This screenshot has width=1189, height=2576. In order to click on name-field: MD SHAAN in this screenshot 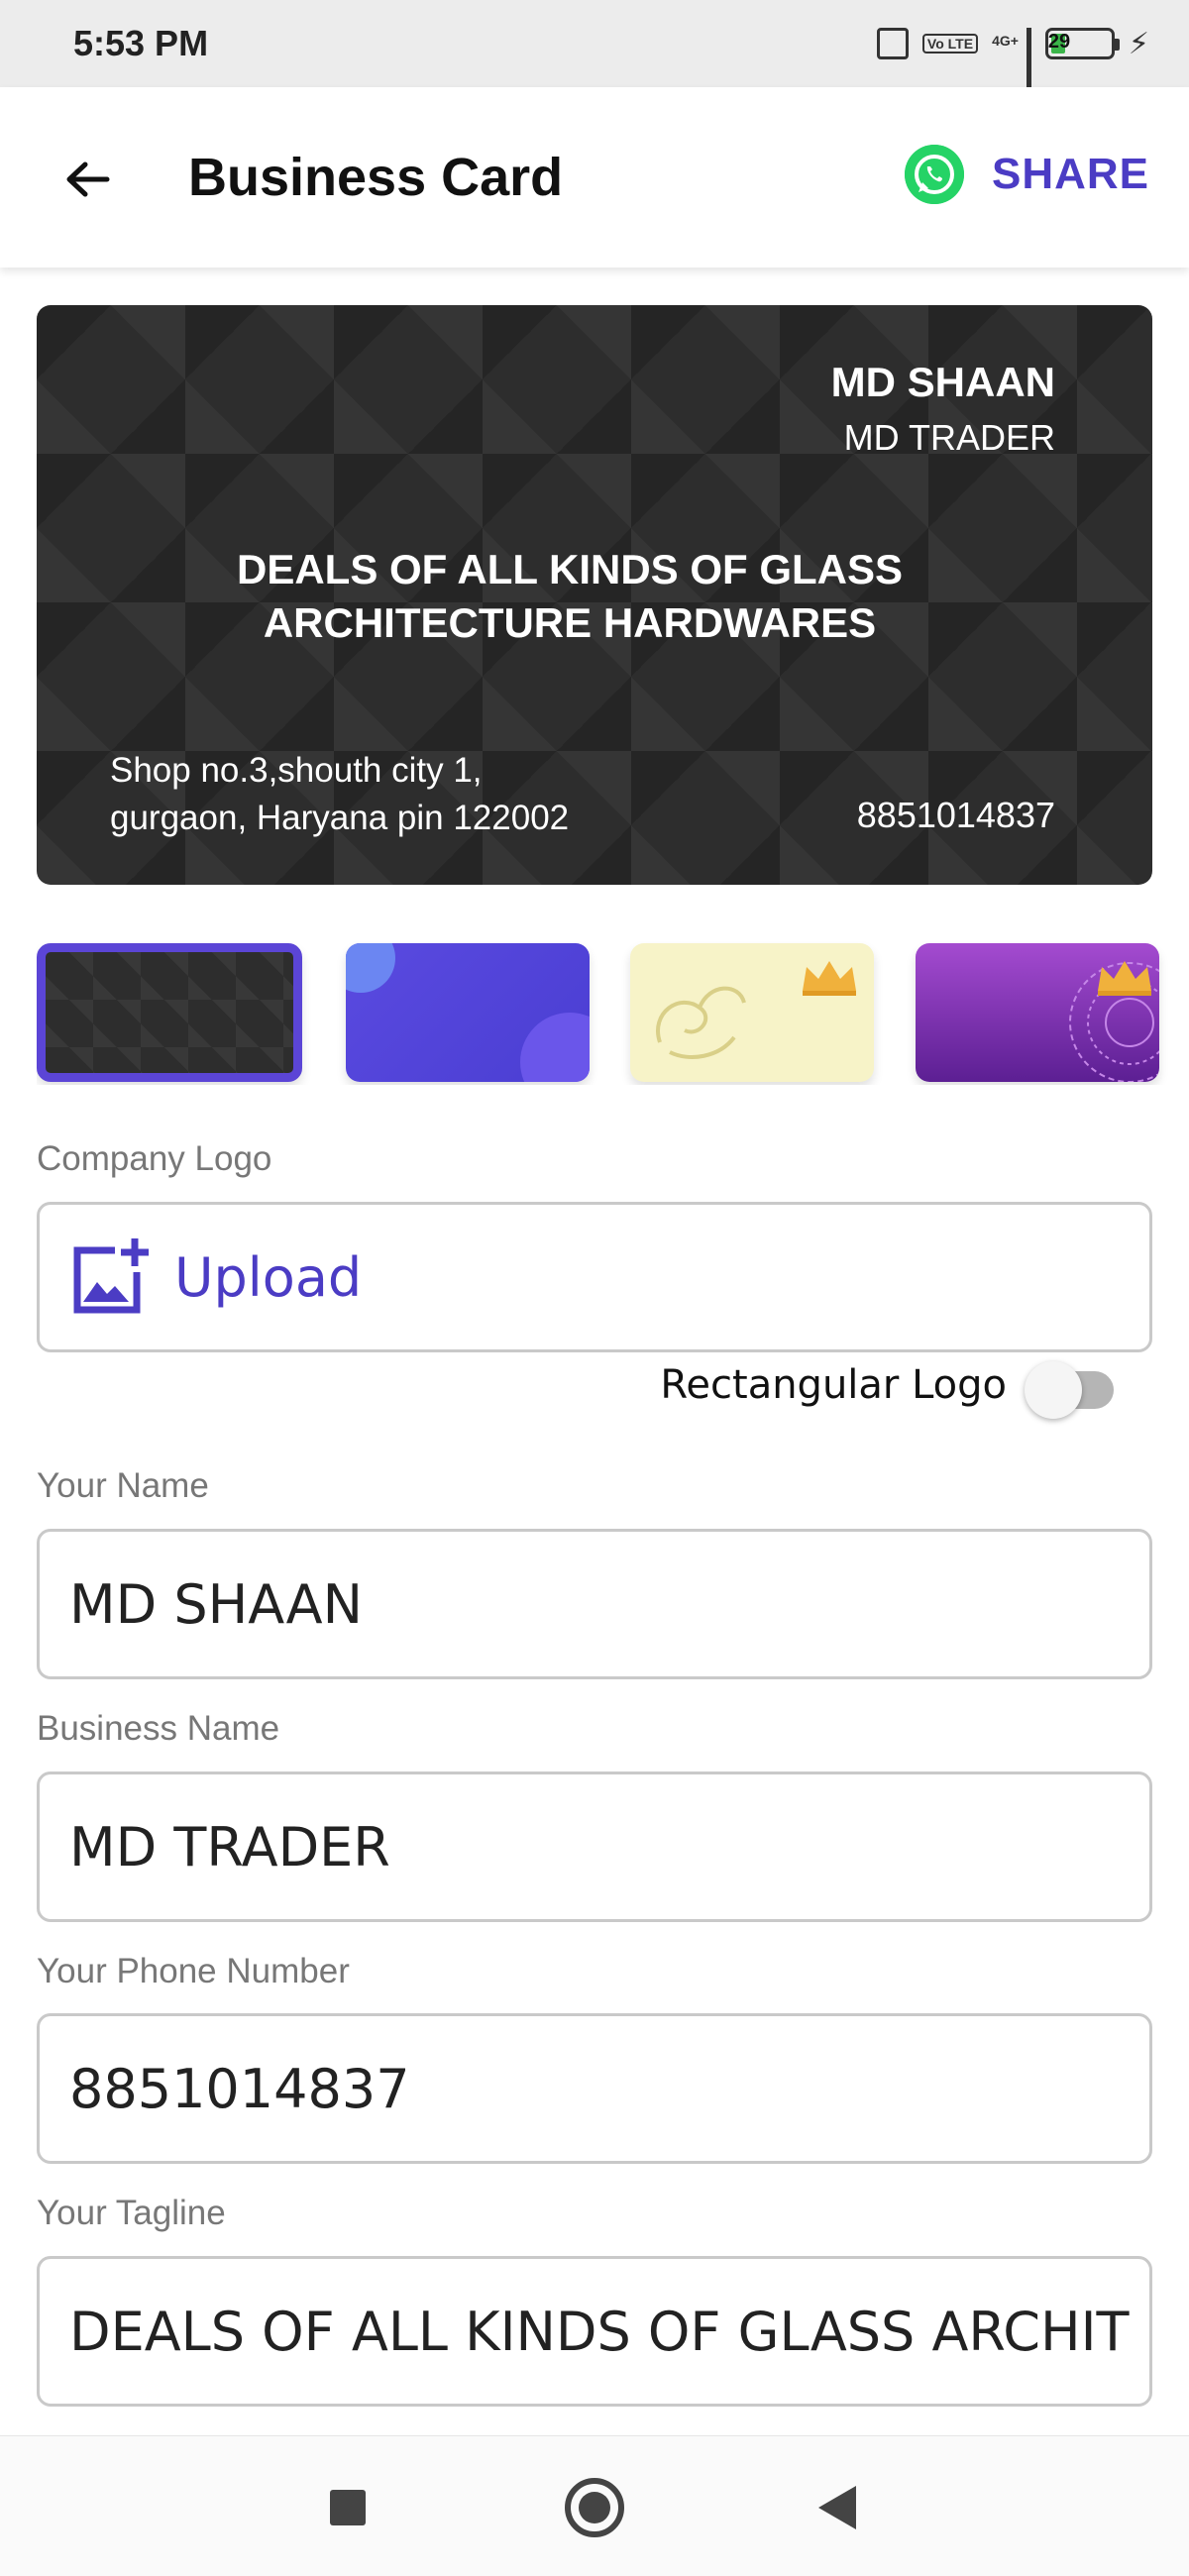, I will do `click(594, 1604)`.